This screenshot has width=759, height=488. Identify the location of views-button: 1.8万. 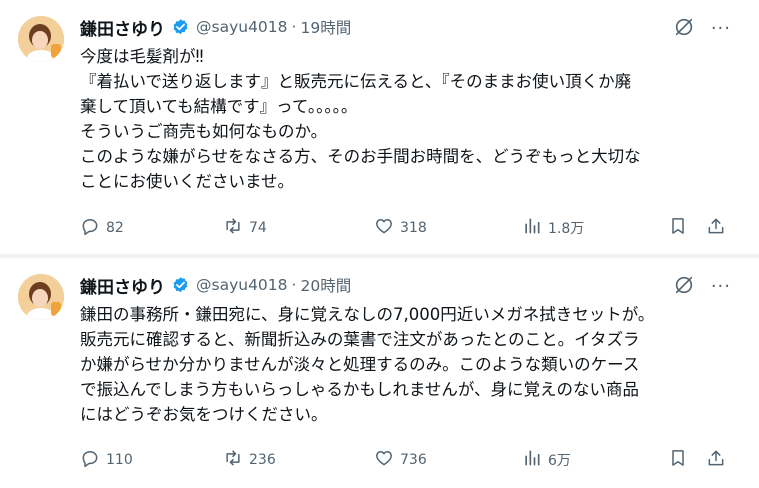
(553, 228).